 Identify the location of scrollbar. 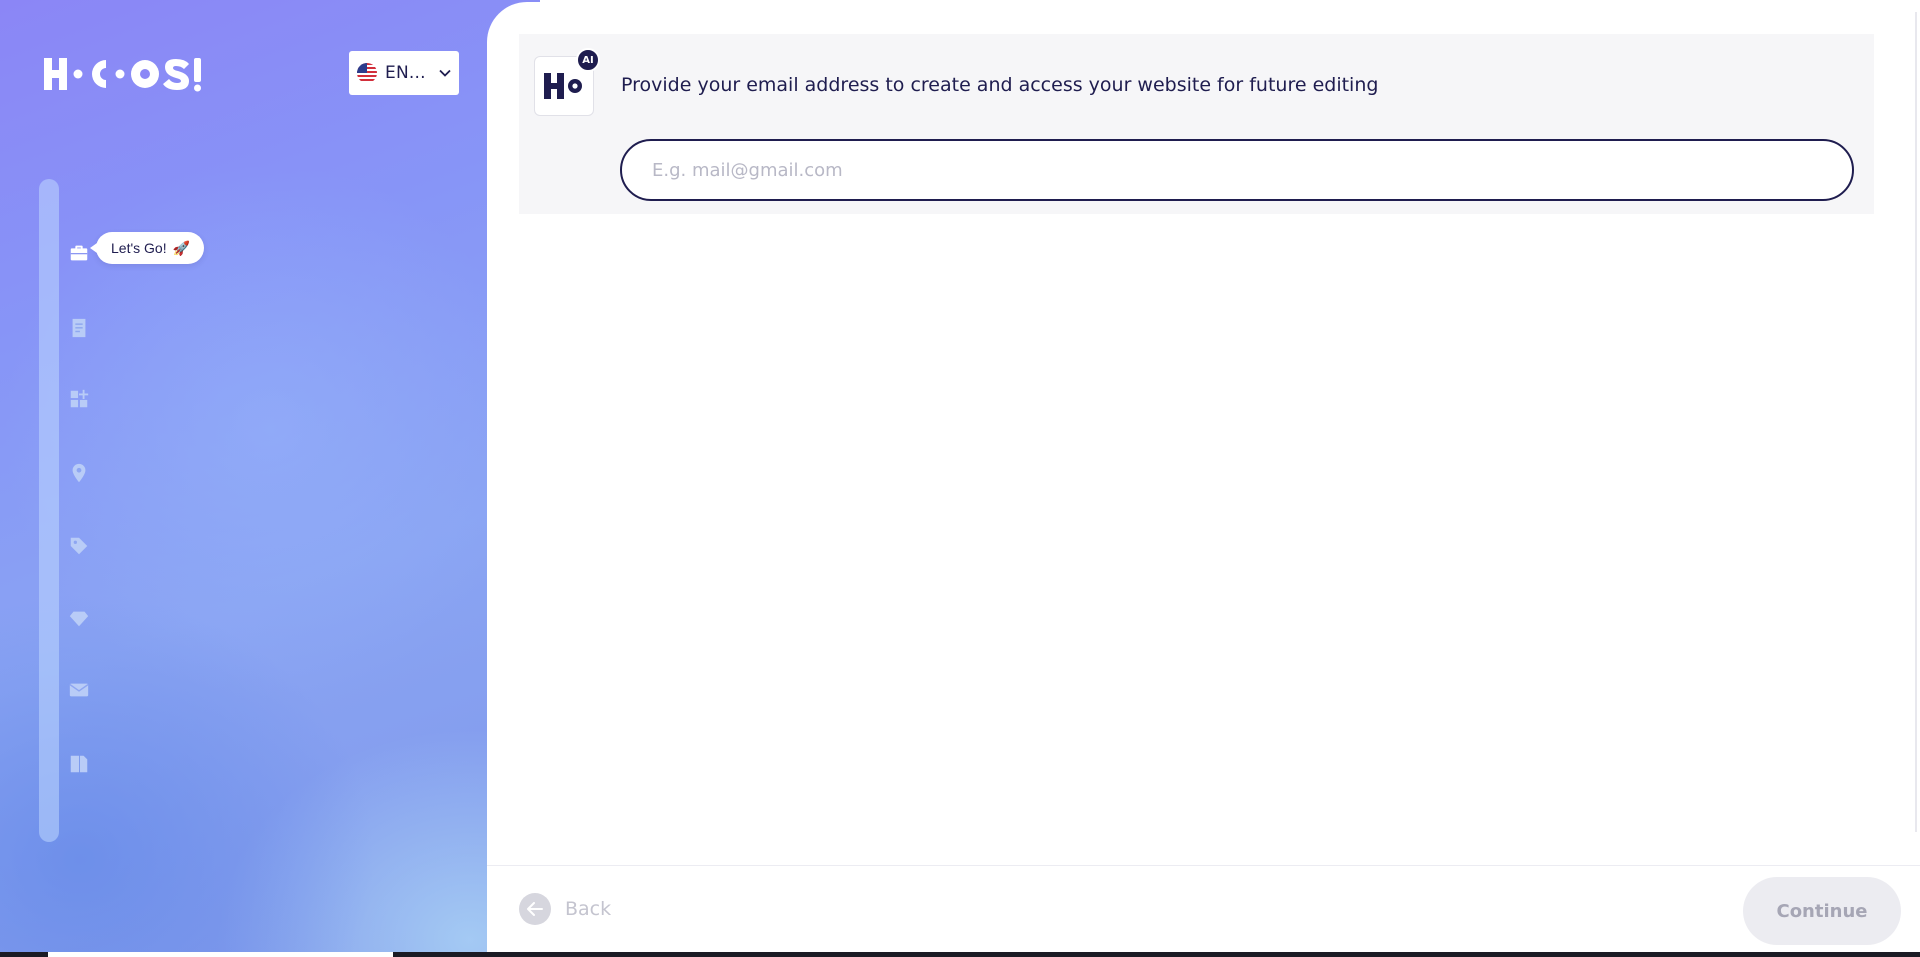
(1916, 422).